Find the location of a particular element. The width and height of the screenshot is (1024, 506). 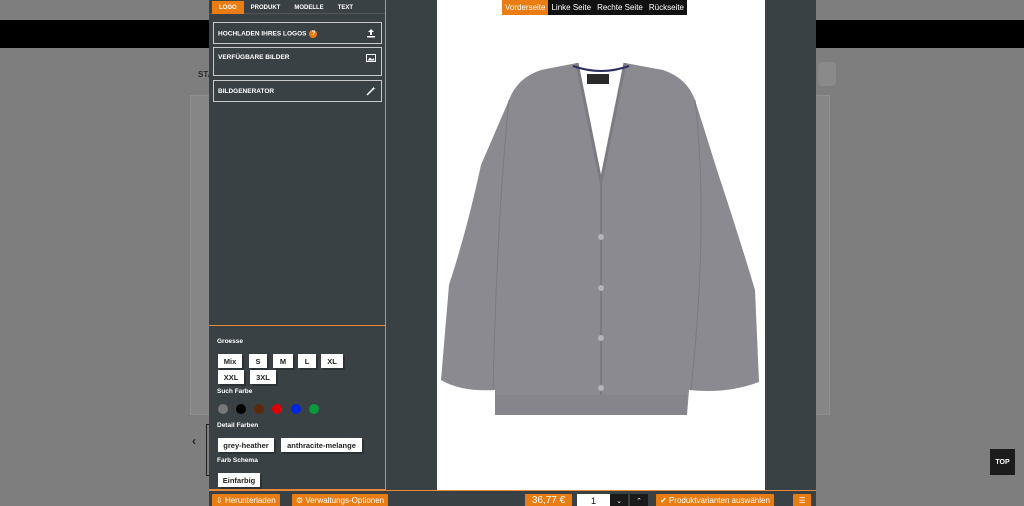

size-xxl: XXL is located at coordinates (231, 377).